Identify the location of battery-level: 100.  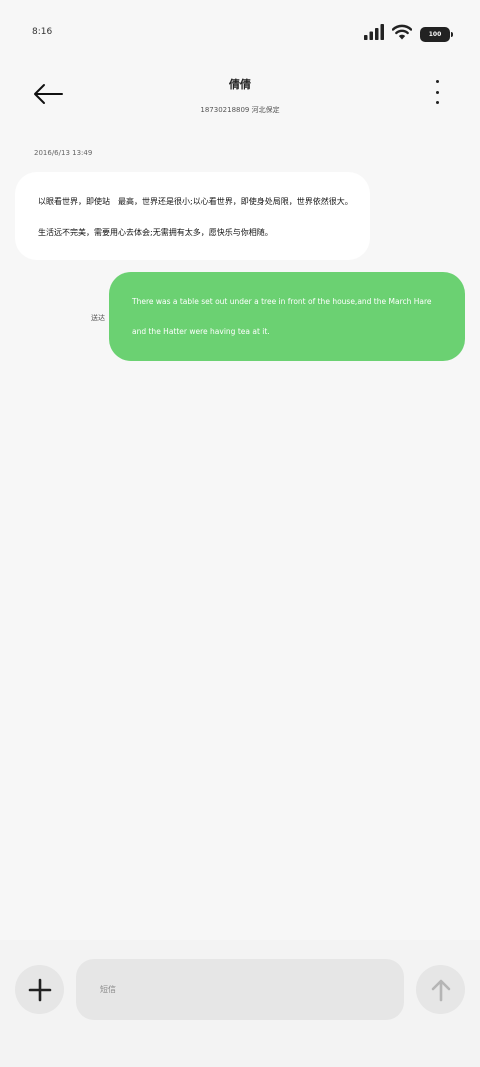
(435, 34).